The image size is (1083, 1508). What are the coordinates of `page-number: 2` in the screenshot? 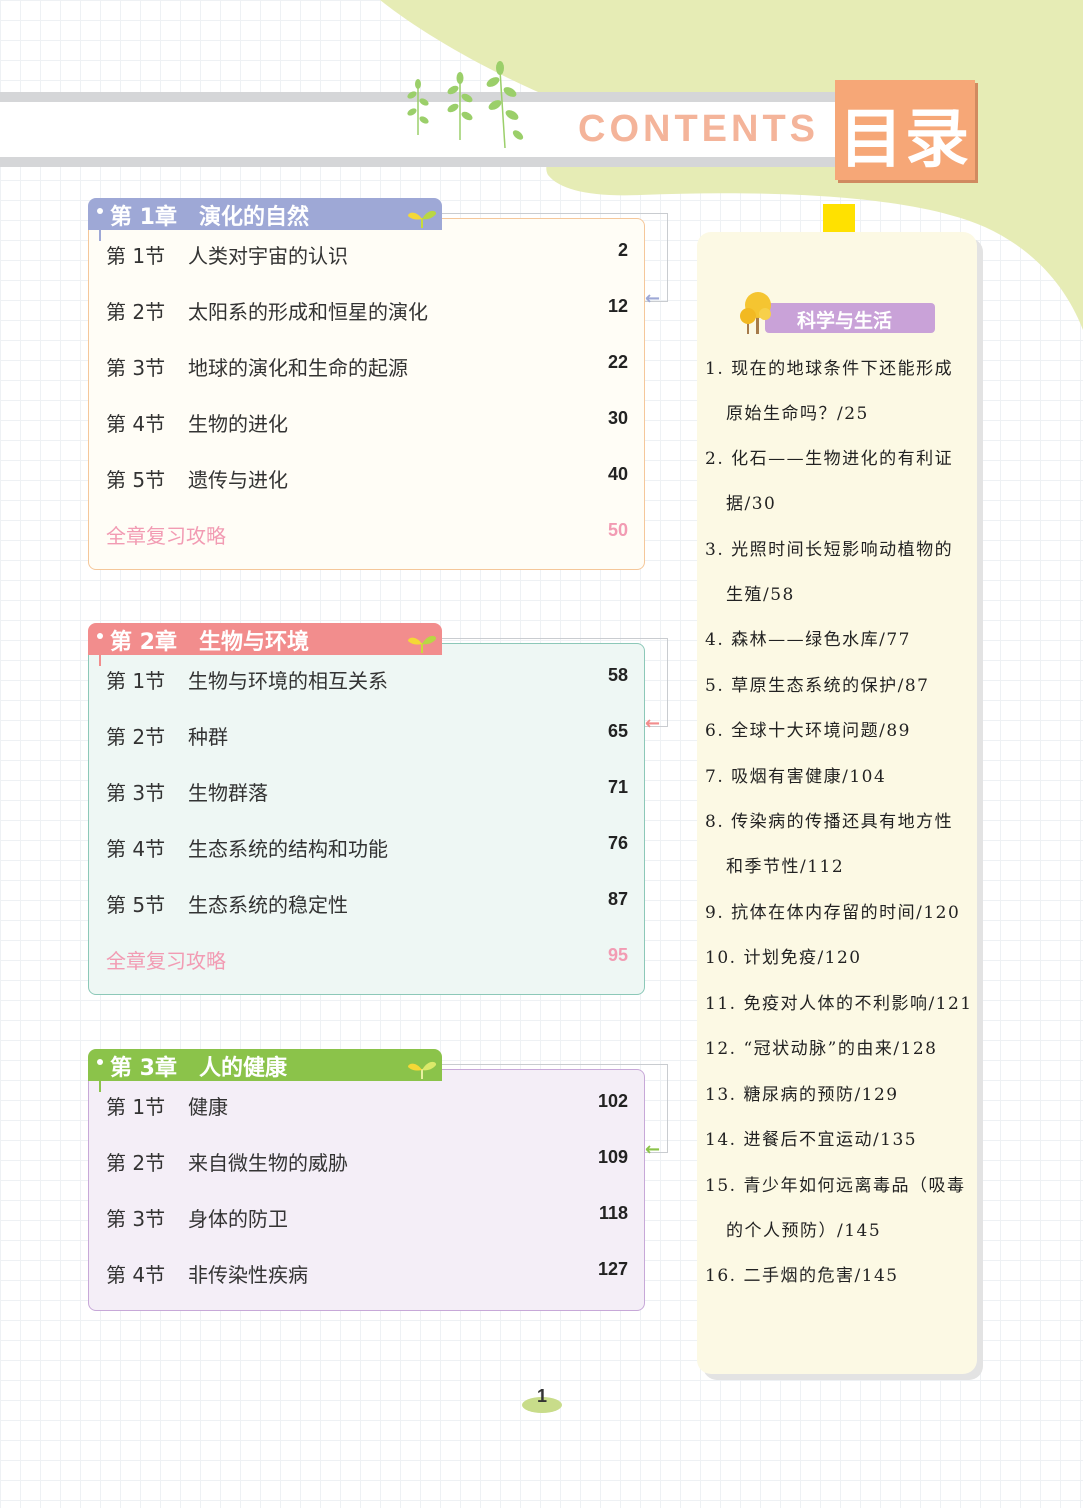 It's located at (622, 250).